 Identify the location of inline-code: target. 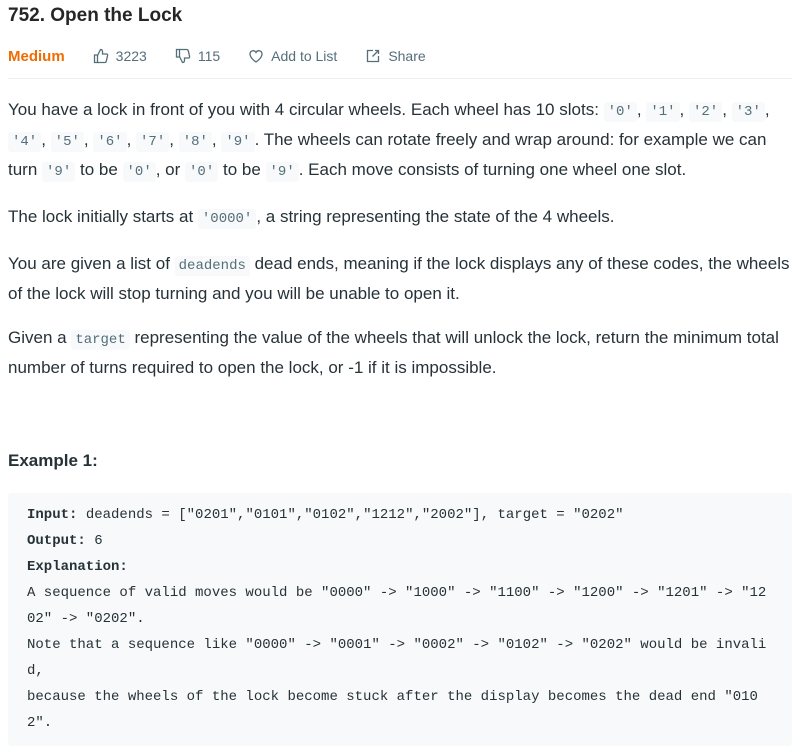
(100, 340).